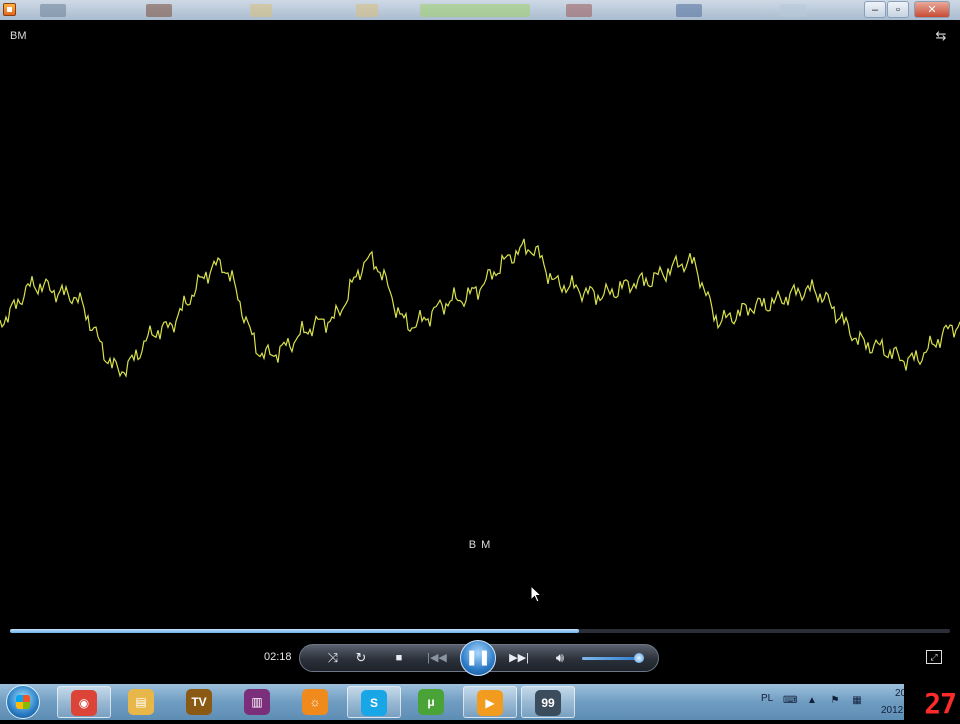 This screenshot has width=960, height=724. I want to click on language-indicator: PL, so click(767, 698).